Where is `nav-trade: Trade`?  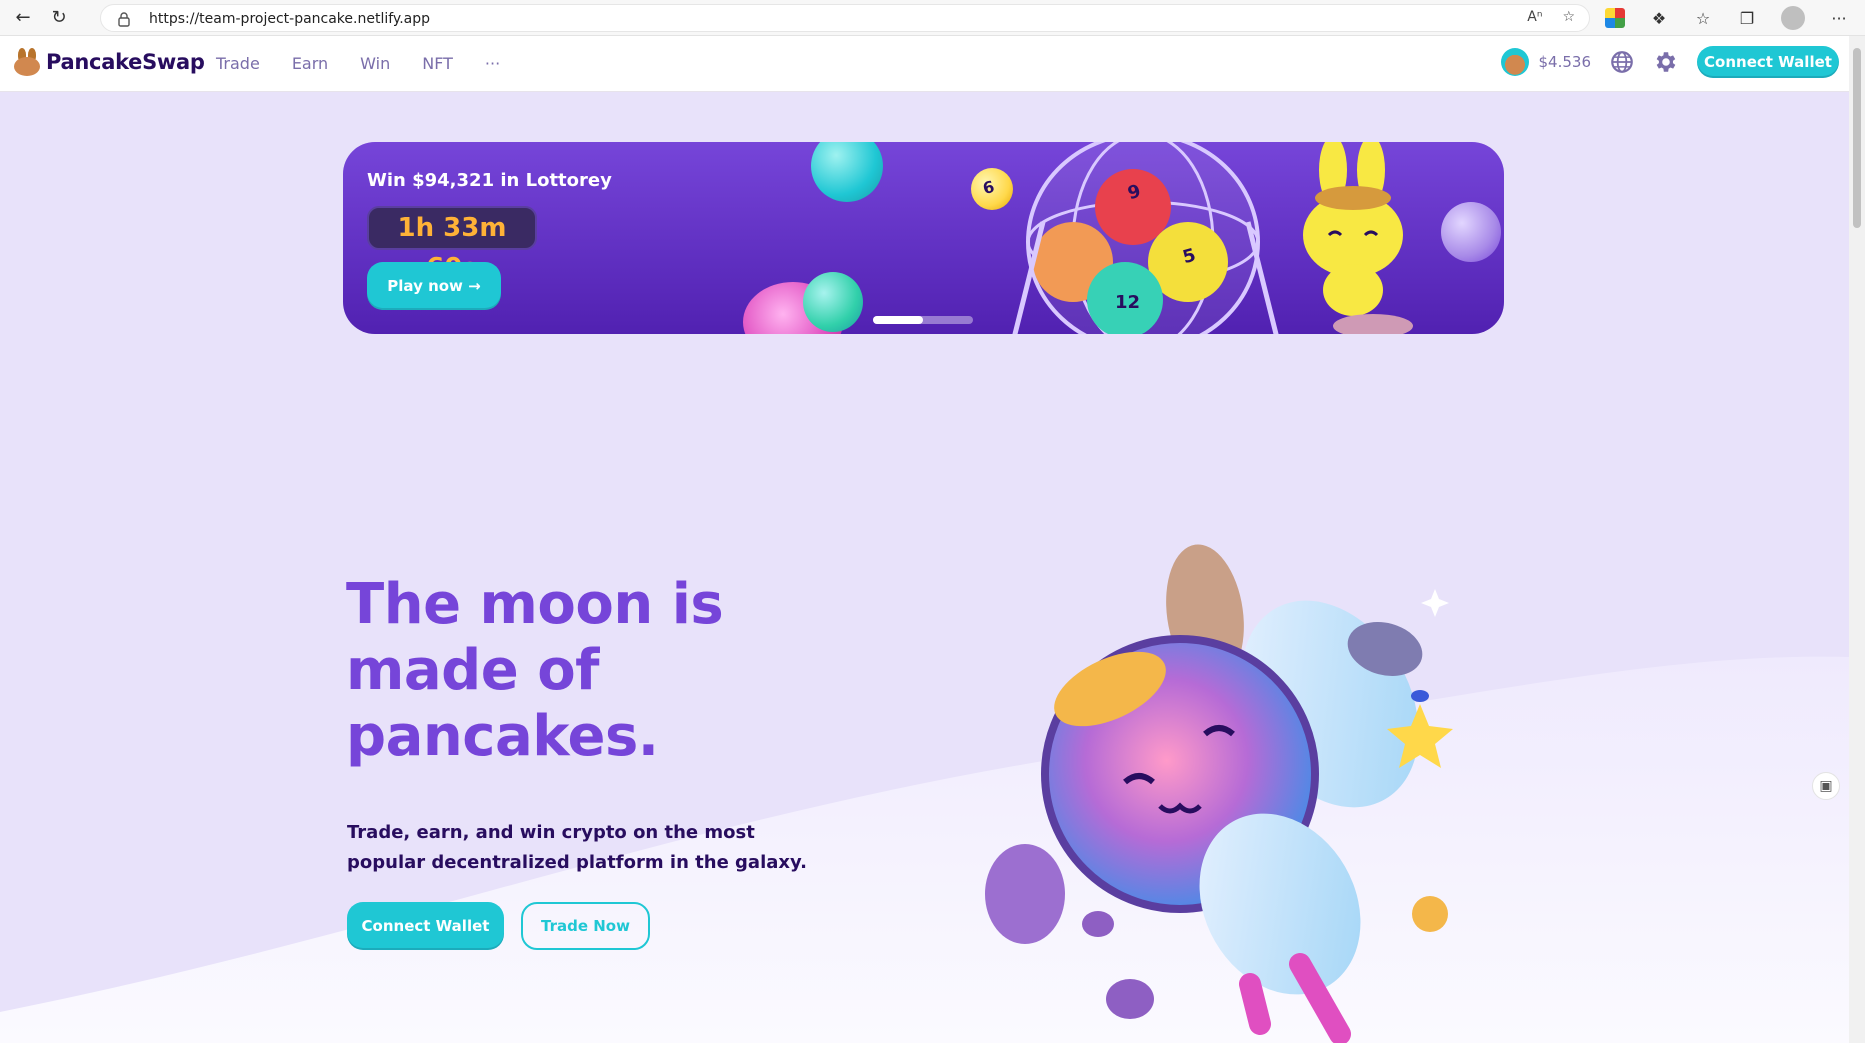 nav-trade: Trade is located at coordinates (238, 63).